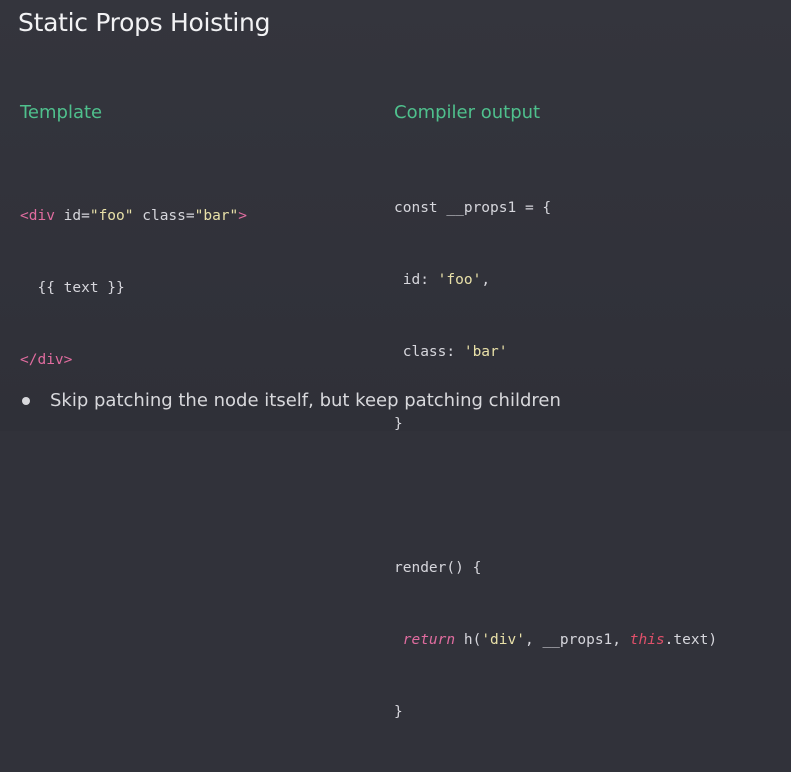 Image resolution: width=791 pixels, height=772 pixels. I want to click on bullet-icon, so click(26, 400).